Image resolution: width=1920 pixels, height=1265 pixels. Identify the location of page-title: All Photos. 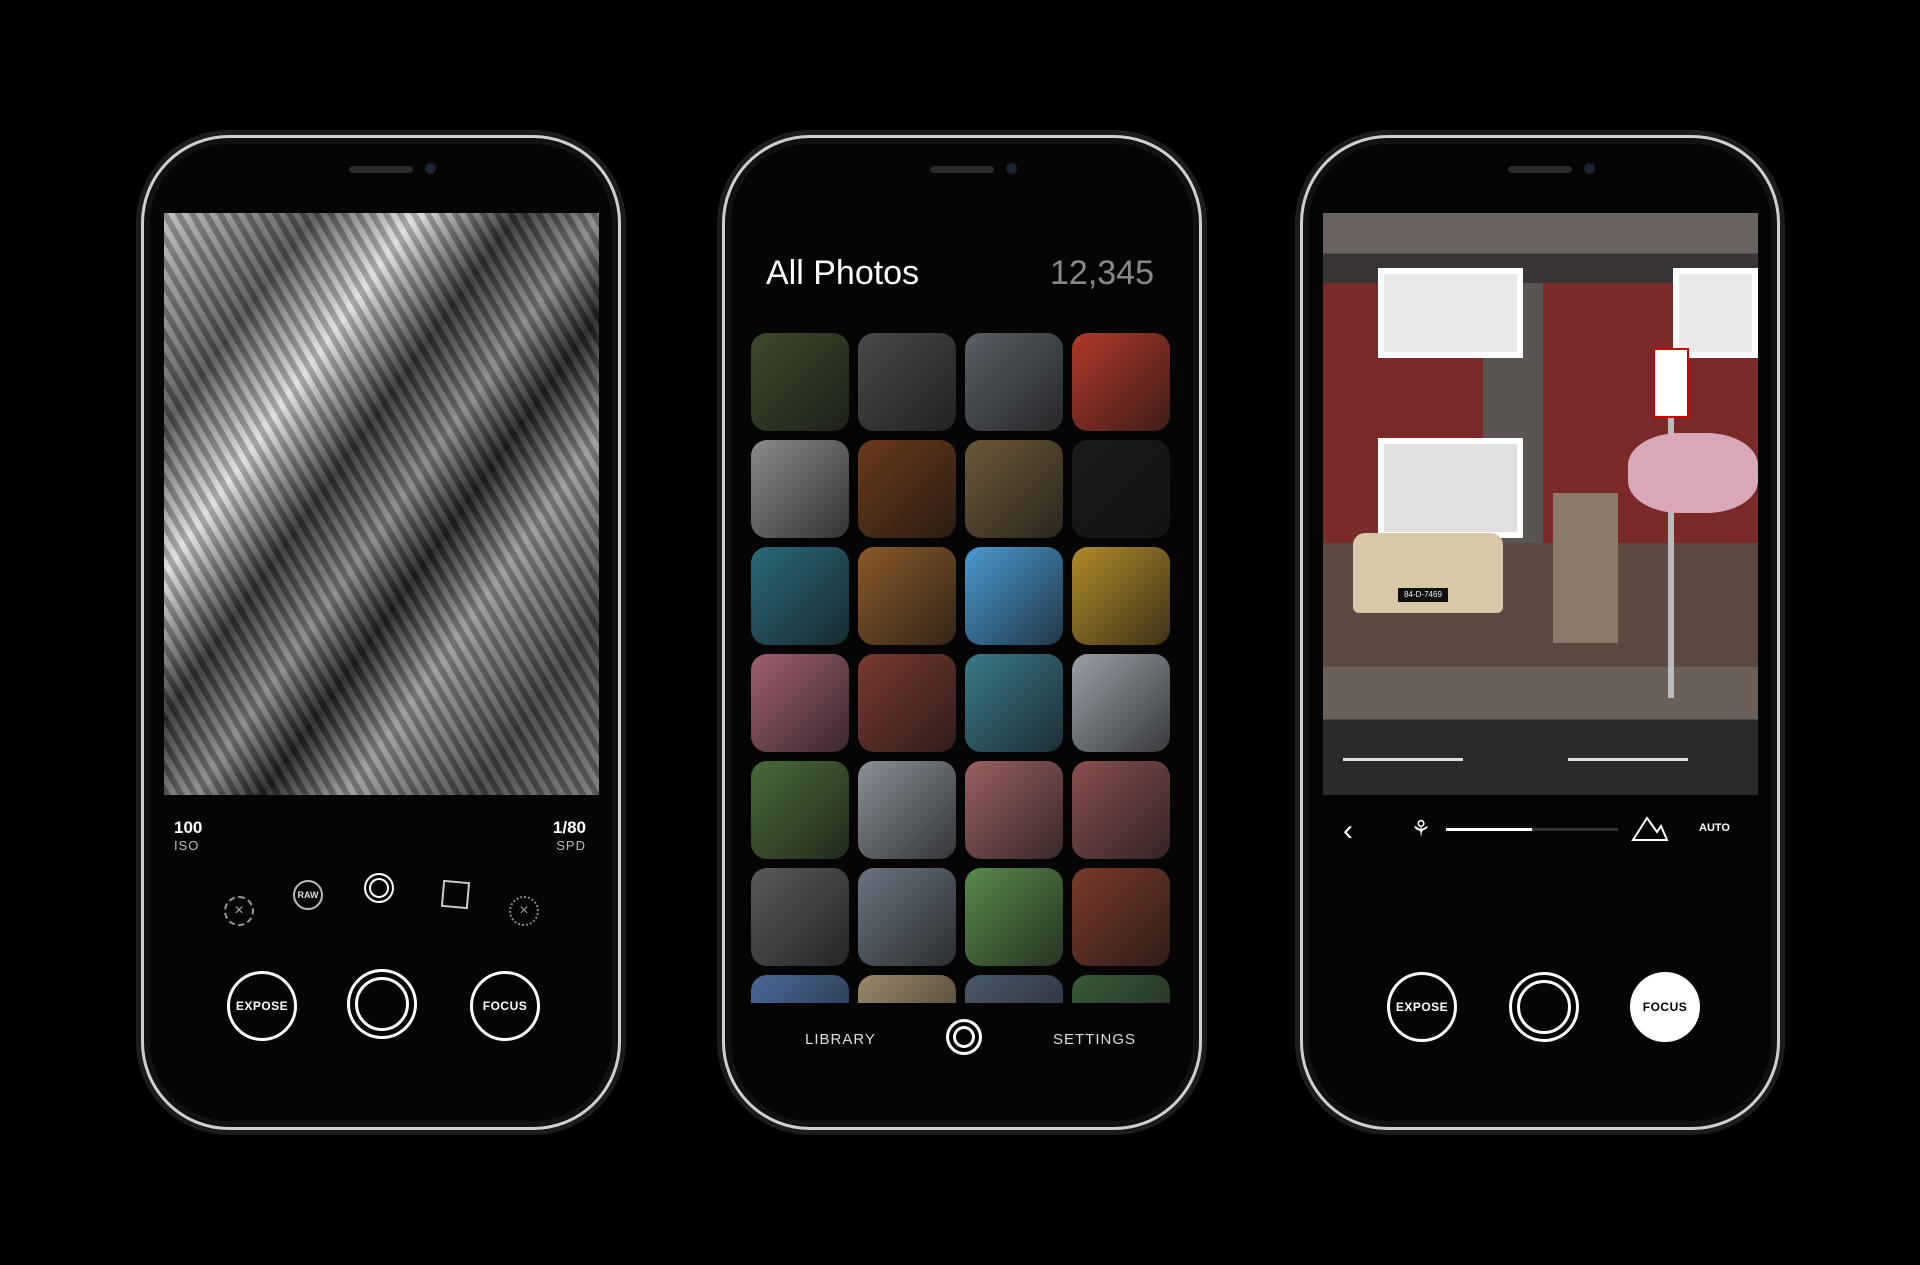
(843, 273).